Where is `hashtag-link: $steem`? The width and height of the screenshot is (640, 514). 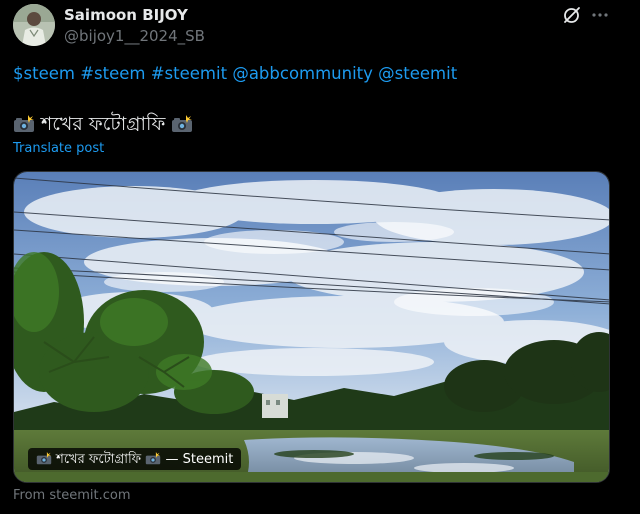
hashtag-link: $steem is located at coordinates (44, 73).